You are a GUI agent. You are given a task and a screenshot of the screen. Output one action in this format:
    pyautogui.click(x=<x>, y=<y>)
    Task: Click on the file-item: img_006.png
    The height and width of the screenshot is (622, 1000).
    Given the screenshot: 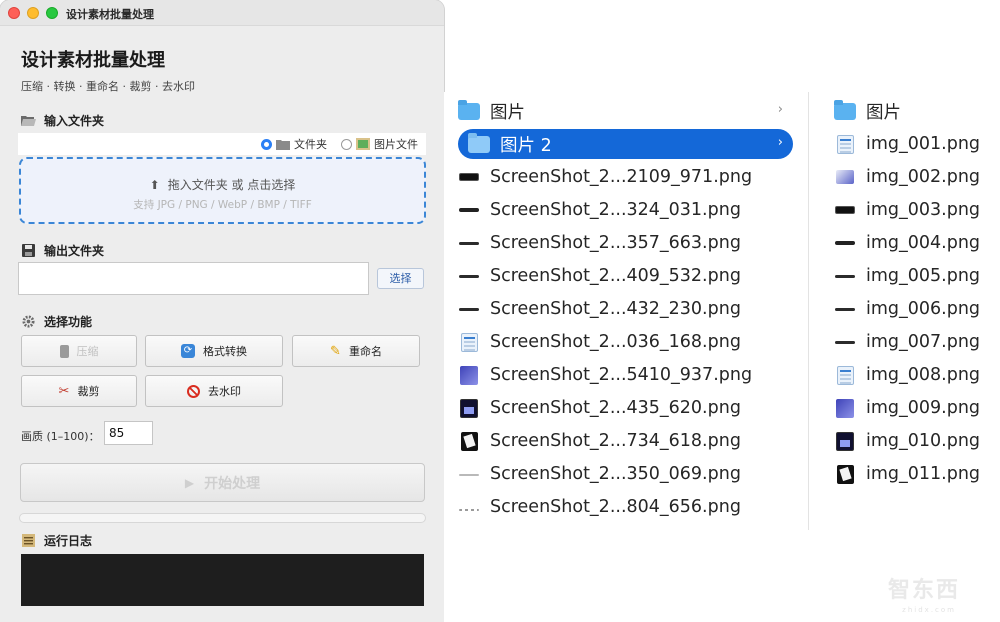 What is the action you would take?
    pyautogui.click(x=914, y=309)
    